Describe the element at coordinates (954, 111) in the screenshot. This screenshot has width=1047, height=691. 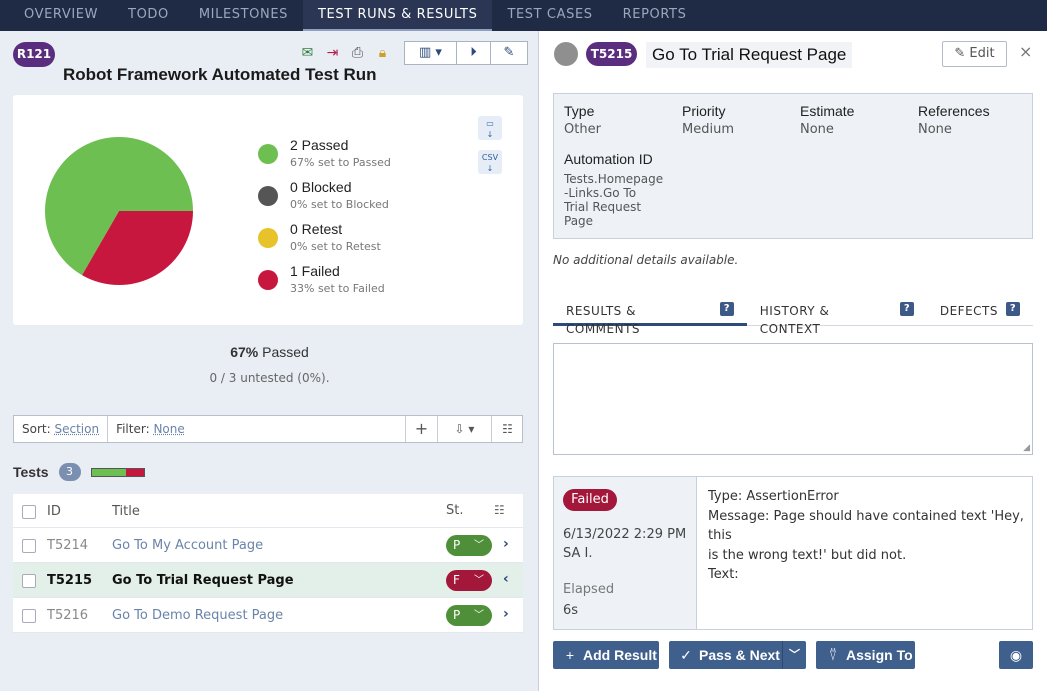
I see `prop-label: References` at that location.